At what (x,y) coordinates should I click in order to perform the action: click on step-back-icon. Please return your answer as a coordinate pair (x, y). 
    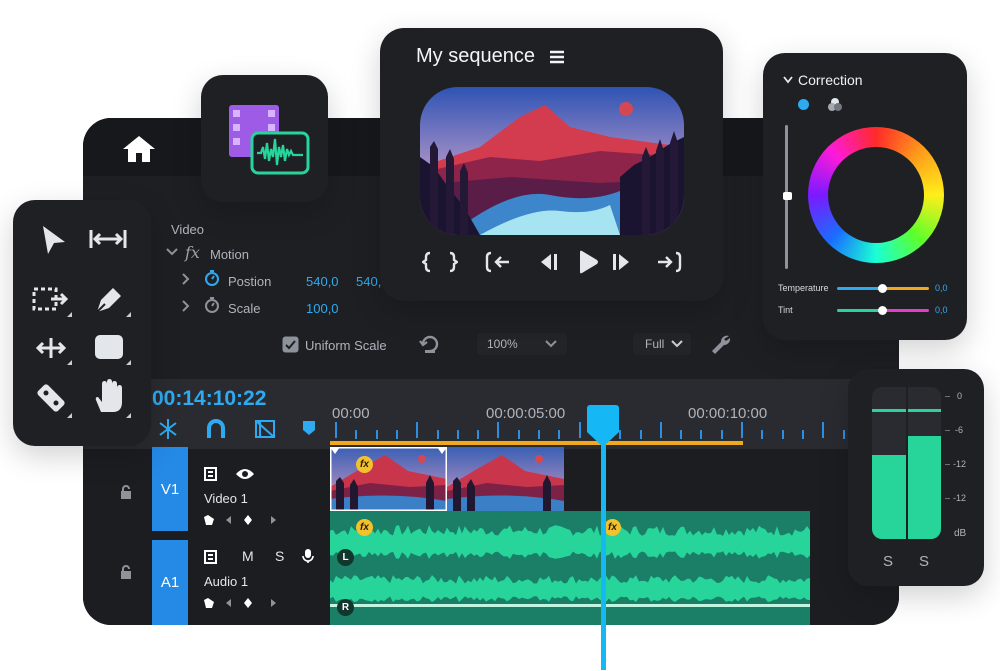
    Looking at the image, I should click on (548, 262).